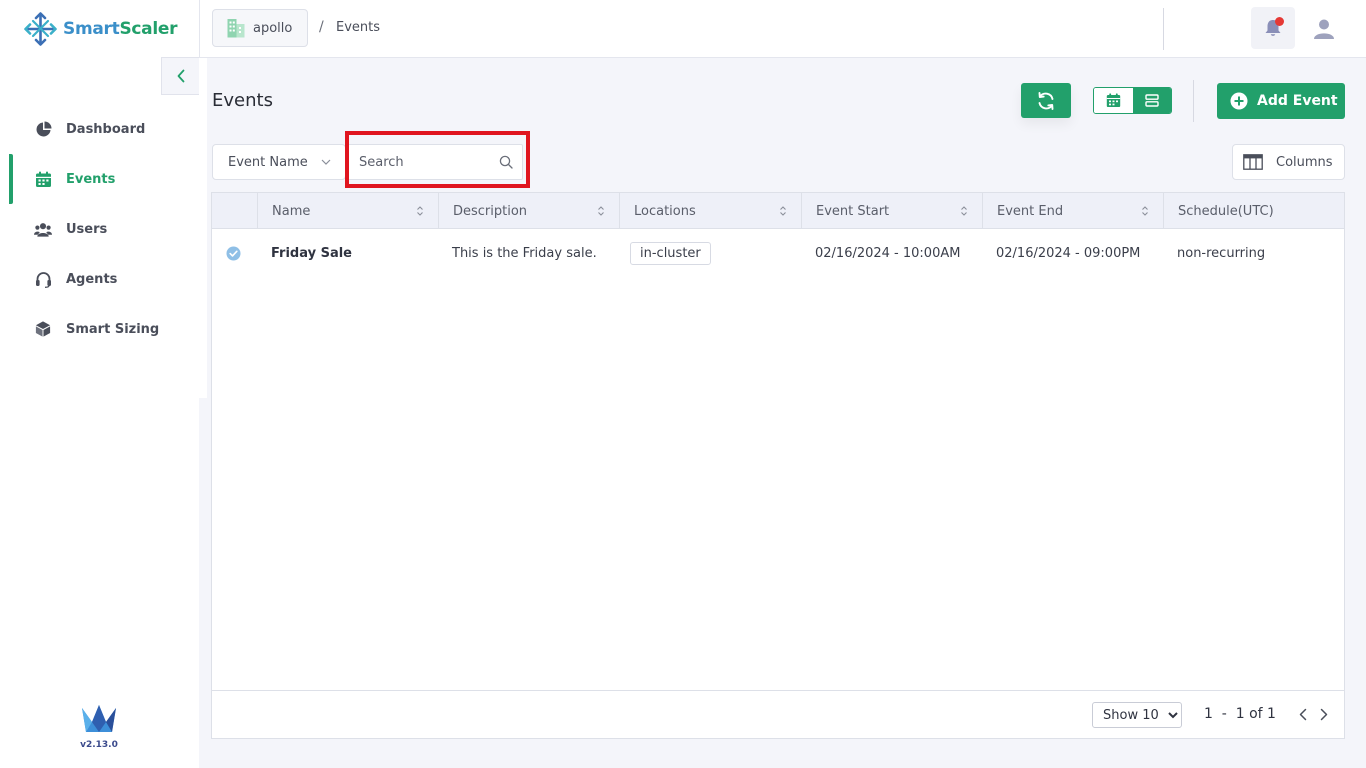 Image resolution: width=1366 pixels, height=768 pixels. Describe the element at coordinates (778, 714) in the screenshot. I see `table-pagination: Show 10 1 - 1 of 1` at that location.